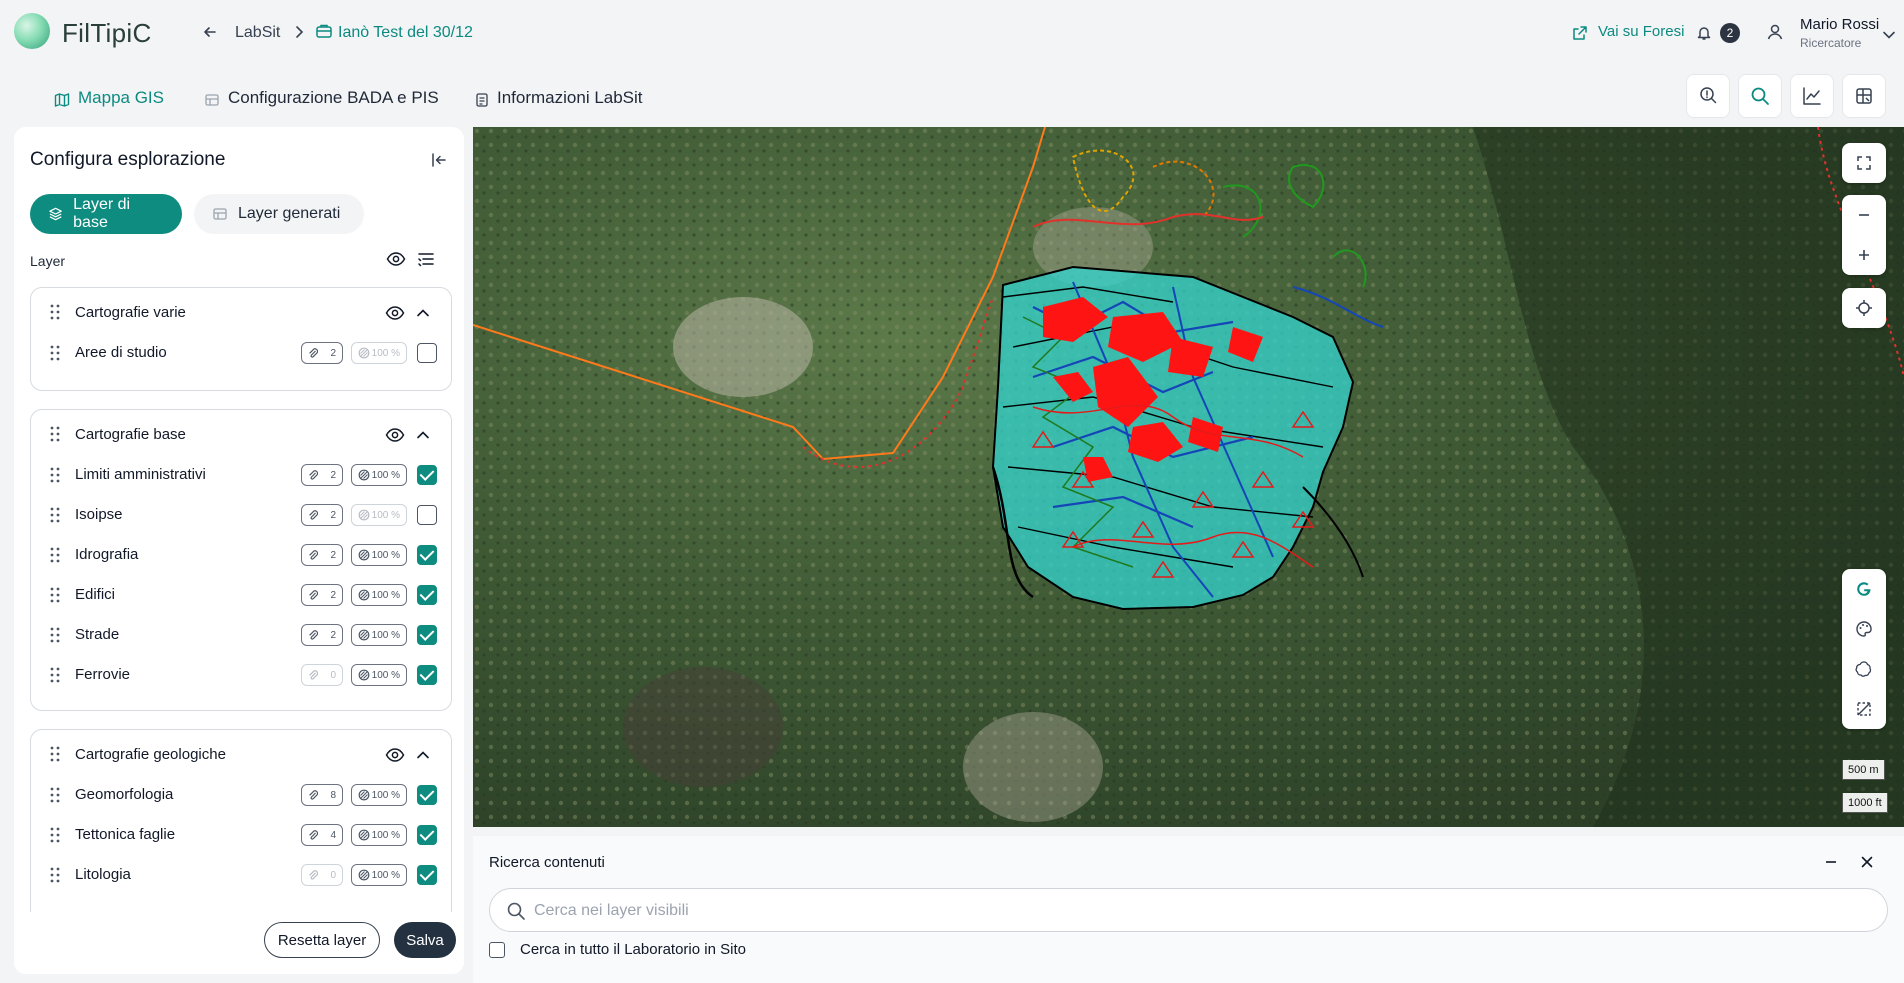 The width and height of the screenshot is (1904, 983). I want to click on bell-icon, so click(1704, 32).